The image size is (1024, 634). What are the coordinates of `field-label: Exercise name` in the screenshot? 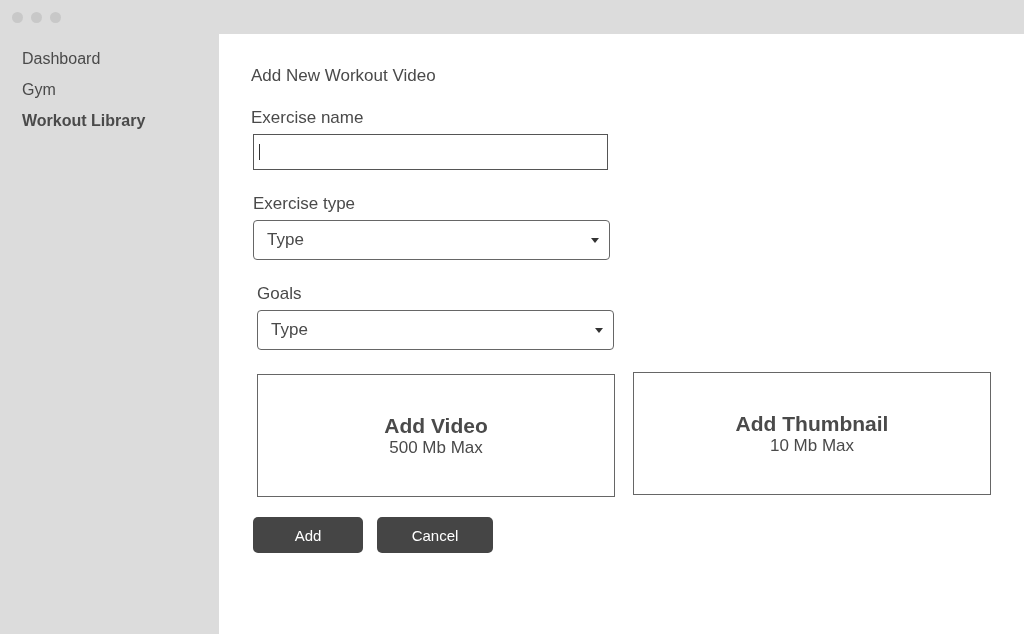 It's located at (308, 118).